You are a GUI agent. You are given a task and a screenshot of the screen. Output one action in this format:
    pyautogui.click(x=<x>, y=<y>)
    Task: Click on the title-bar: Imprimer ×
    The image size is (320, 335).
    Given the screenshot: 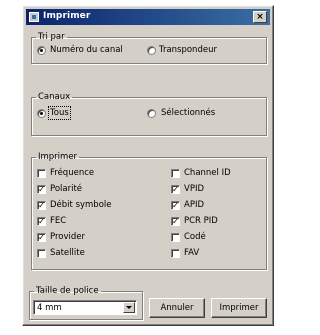 What is the action you would take?
    pyautogui.click(x=148, y=17)
    